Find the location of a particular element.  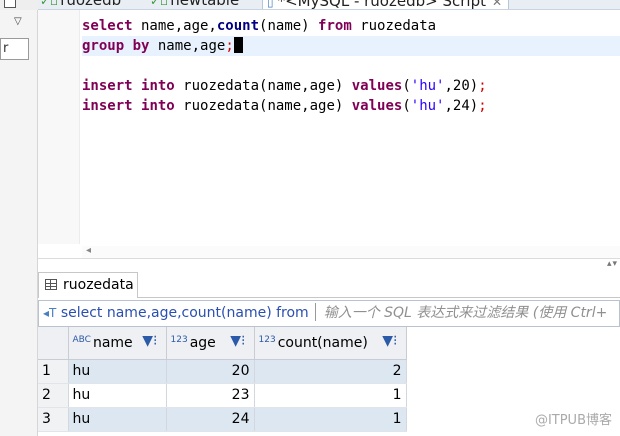

table-grid-icon is located at coordinates (51, 284).